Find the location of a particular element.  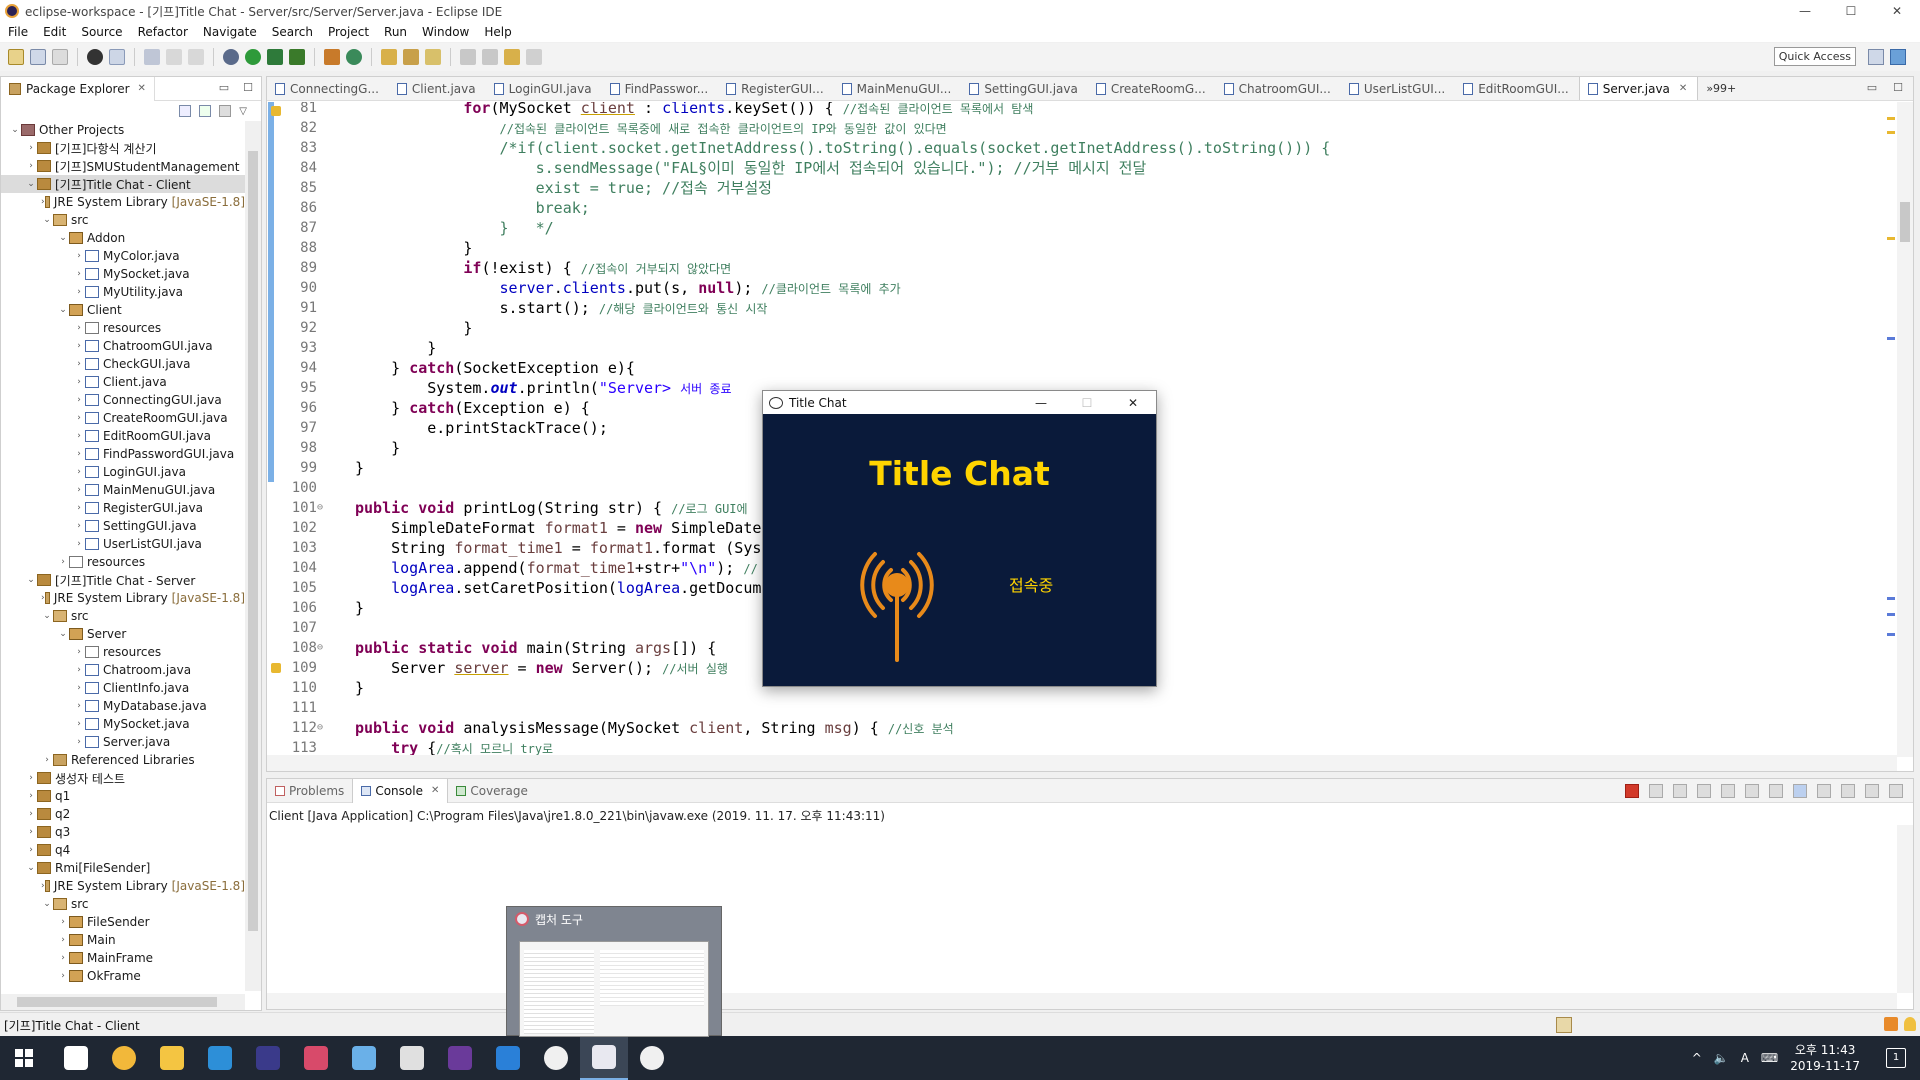

new-java-project-icon is located at coordinates (332, 57).